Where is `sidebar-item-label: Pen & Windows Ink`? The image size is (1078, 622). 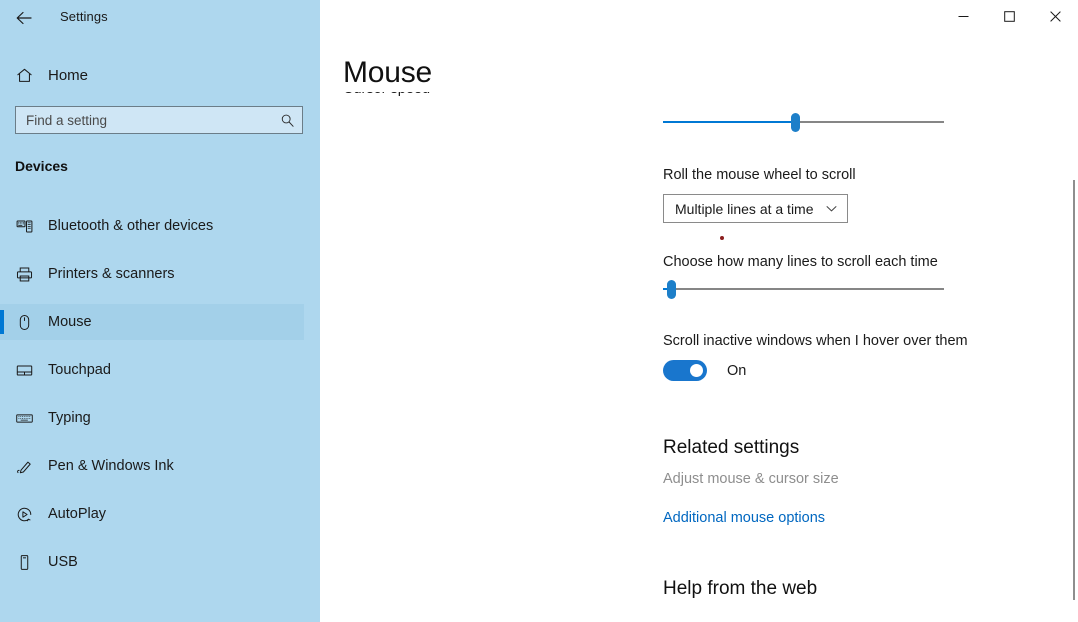
sidebar-item-label: Pen & Windows Ink is located at coordinates (111, 466).